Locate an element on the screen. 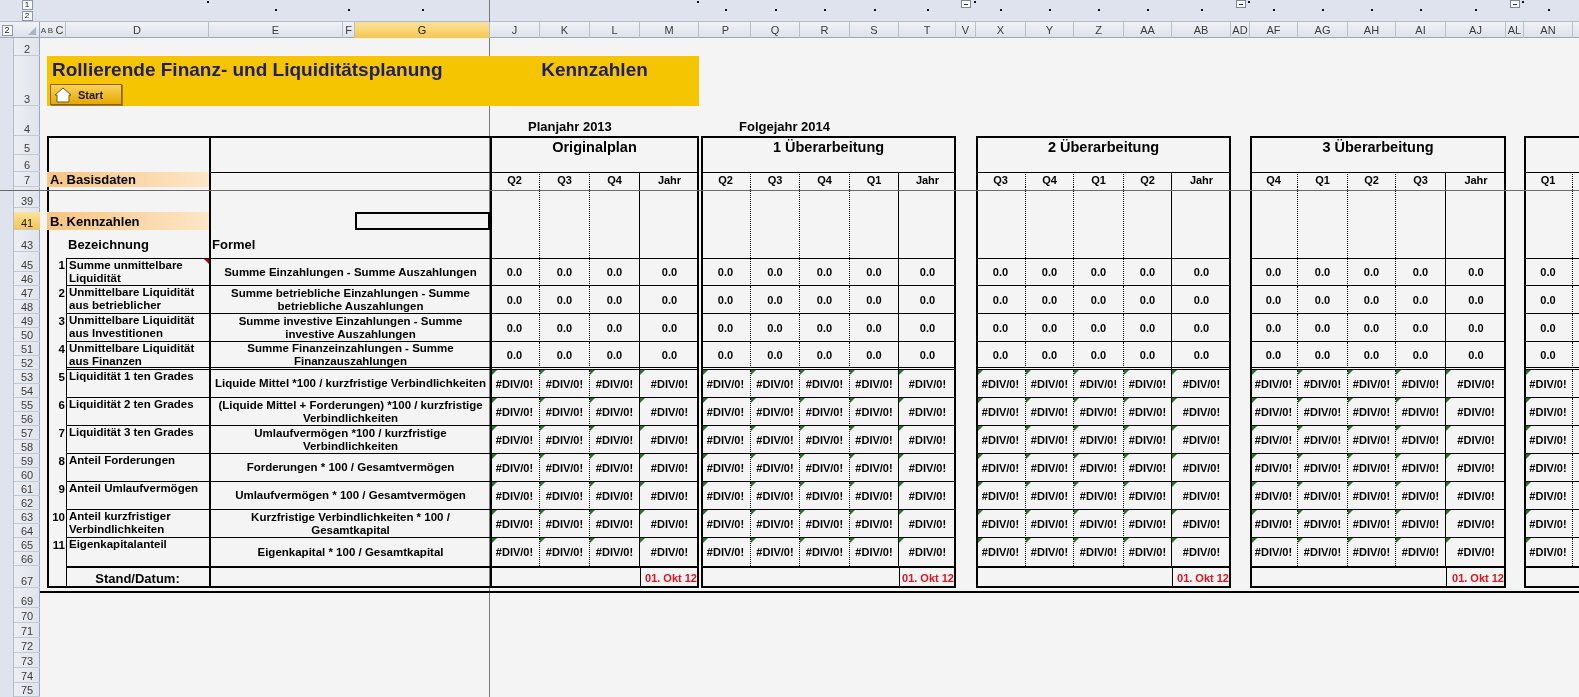  row-header: 49 is located at coordinates (27, 321).